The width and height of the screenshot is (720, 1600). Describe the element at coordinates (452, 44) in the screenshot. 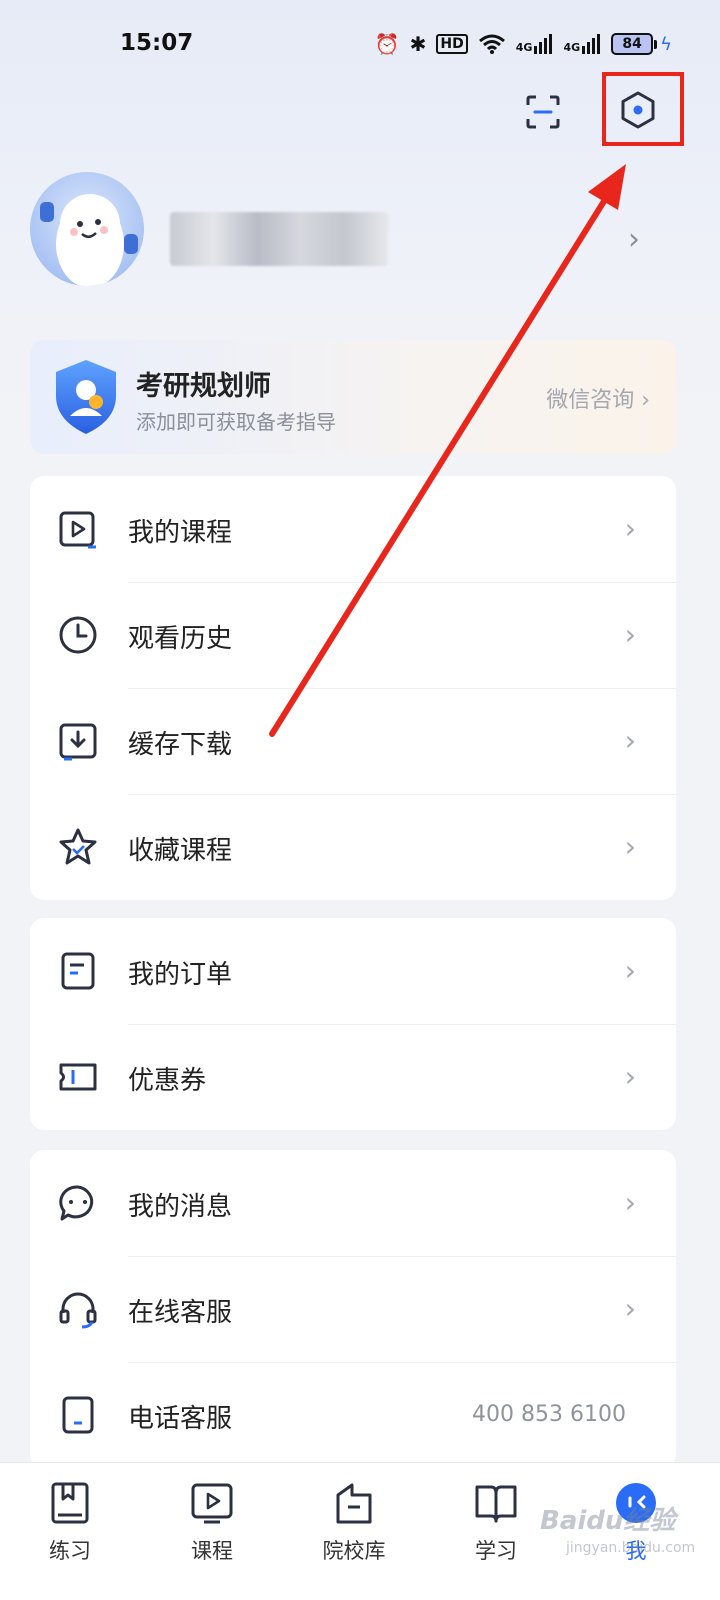

I see `hd-icon: HD` at that location.